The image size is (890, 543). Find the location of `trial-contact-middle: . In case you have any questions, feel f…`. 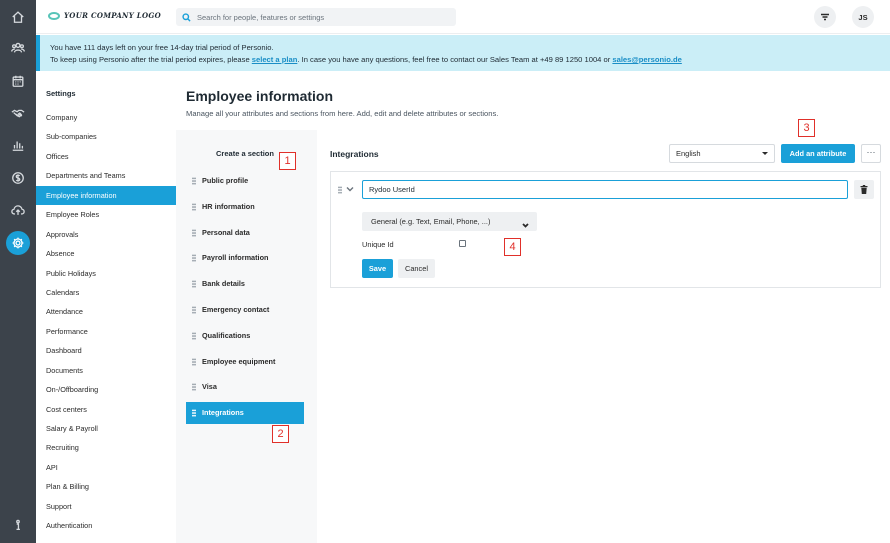

trial-contact-middle: . In case you have any questions, feel f… is located at coordinates (455, 59).